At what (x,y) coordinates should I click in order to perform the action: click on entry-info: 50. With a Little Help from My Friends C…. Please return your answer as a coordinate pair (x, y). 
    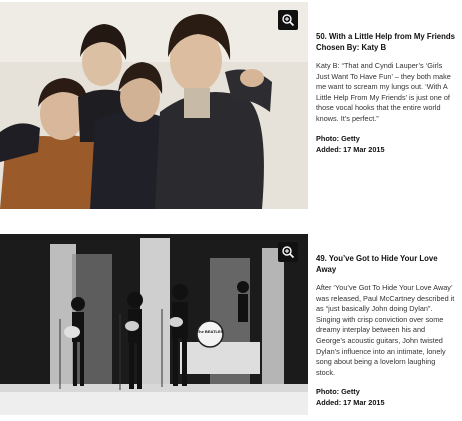
    Looking at the image, I should click on (386, 93).